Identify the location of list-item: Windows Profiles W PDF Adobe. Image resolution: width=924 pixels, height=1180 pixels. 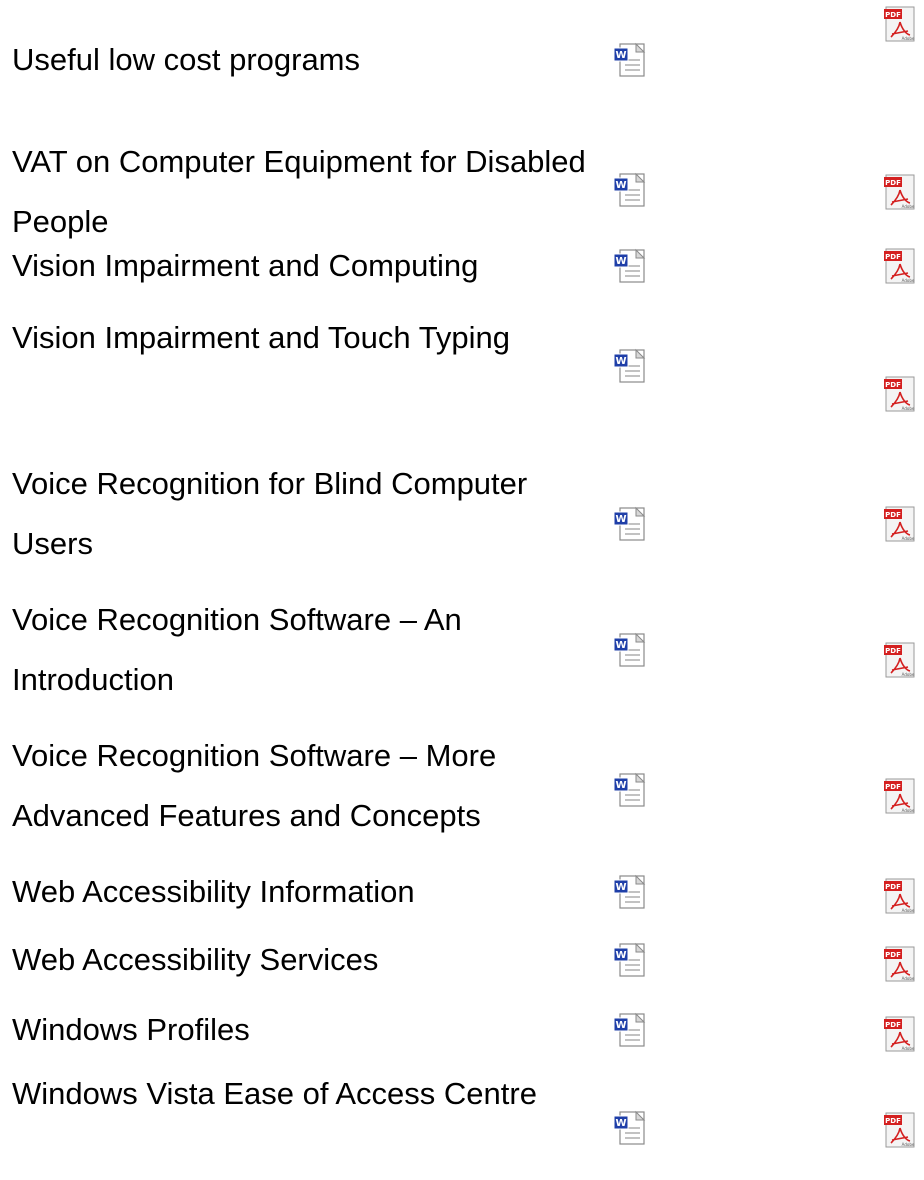
(462, 1032).